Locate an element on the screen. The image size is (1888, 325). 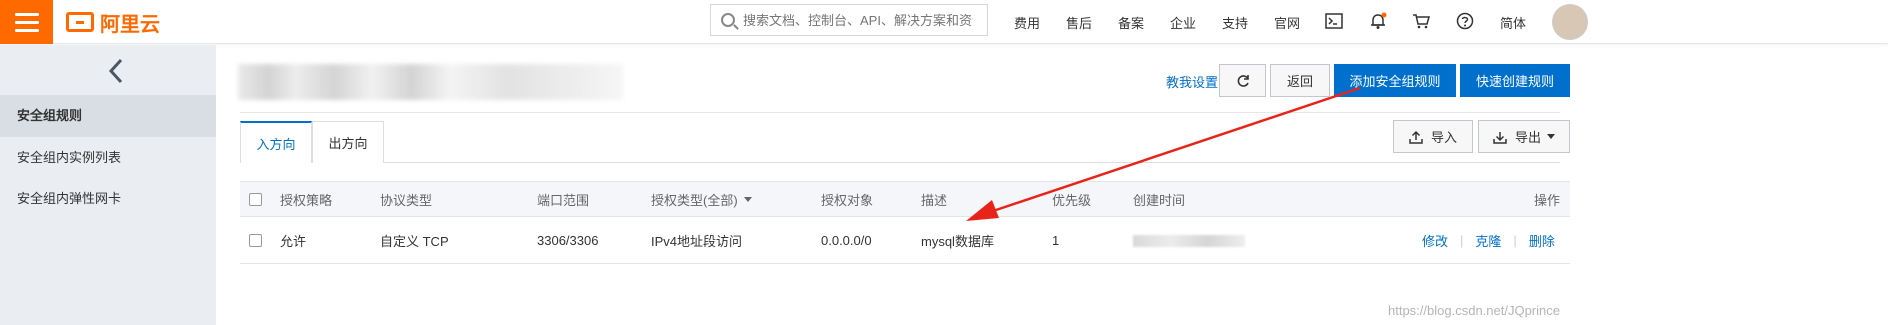
logo: 阿里云 is located at coordinates (113, 23).